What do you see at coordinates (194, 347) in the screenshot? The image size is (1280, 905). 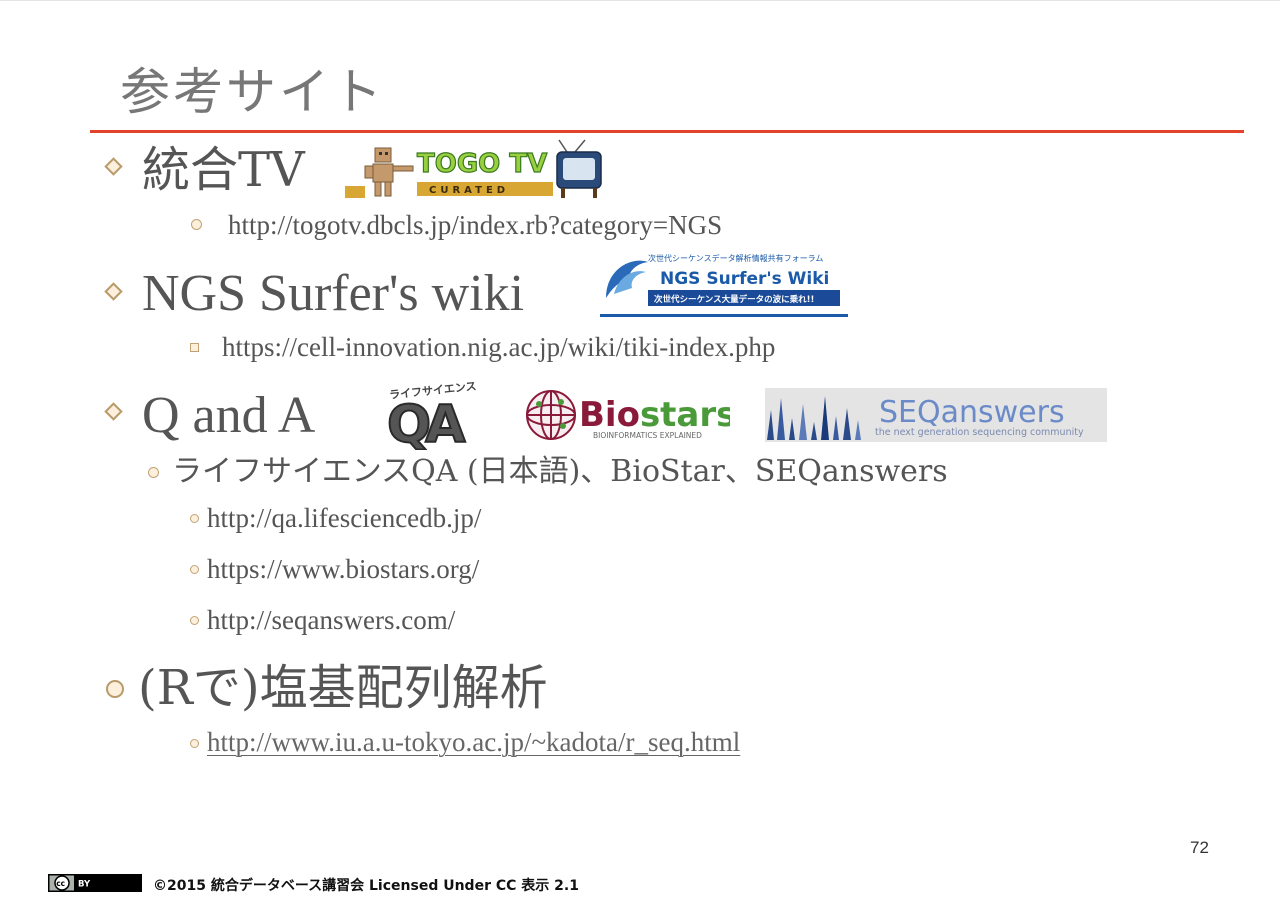 I see `square-bullet-icon` at bounding box center [194, 347].